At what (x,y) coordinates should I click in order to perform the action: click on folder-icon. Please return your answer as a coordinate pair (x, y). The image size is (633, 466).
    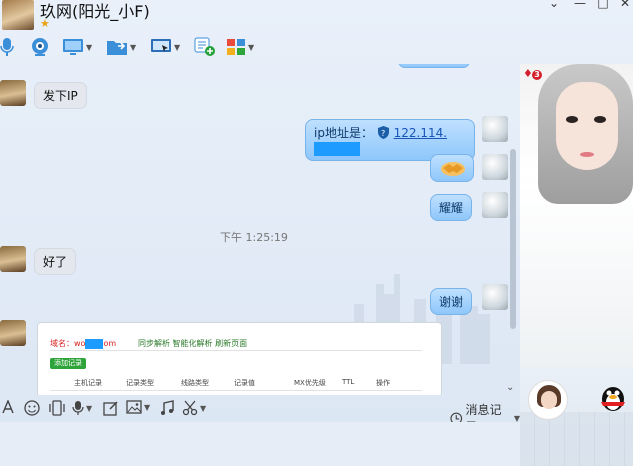
    Looking at the image, I should click on (117, 48).